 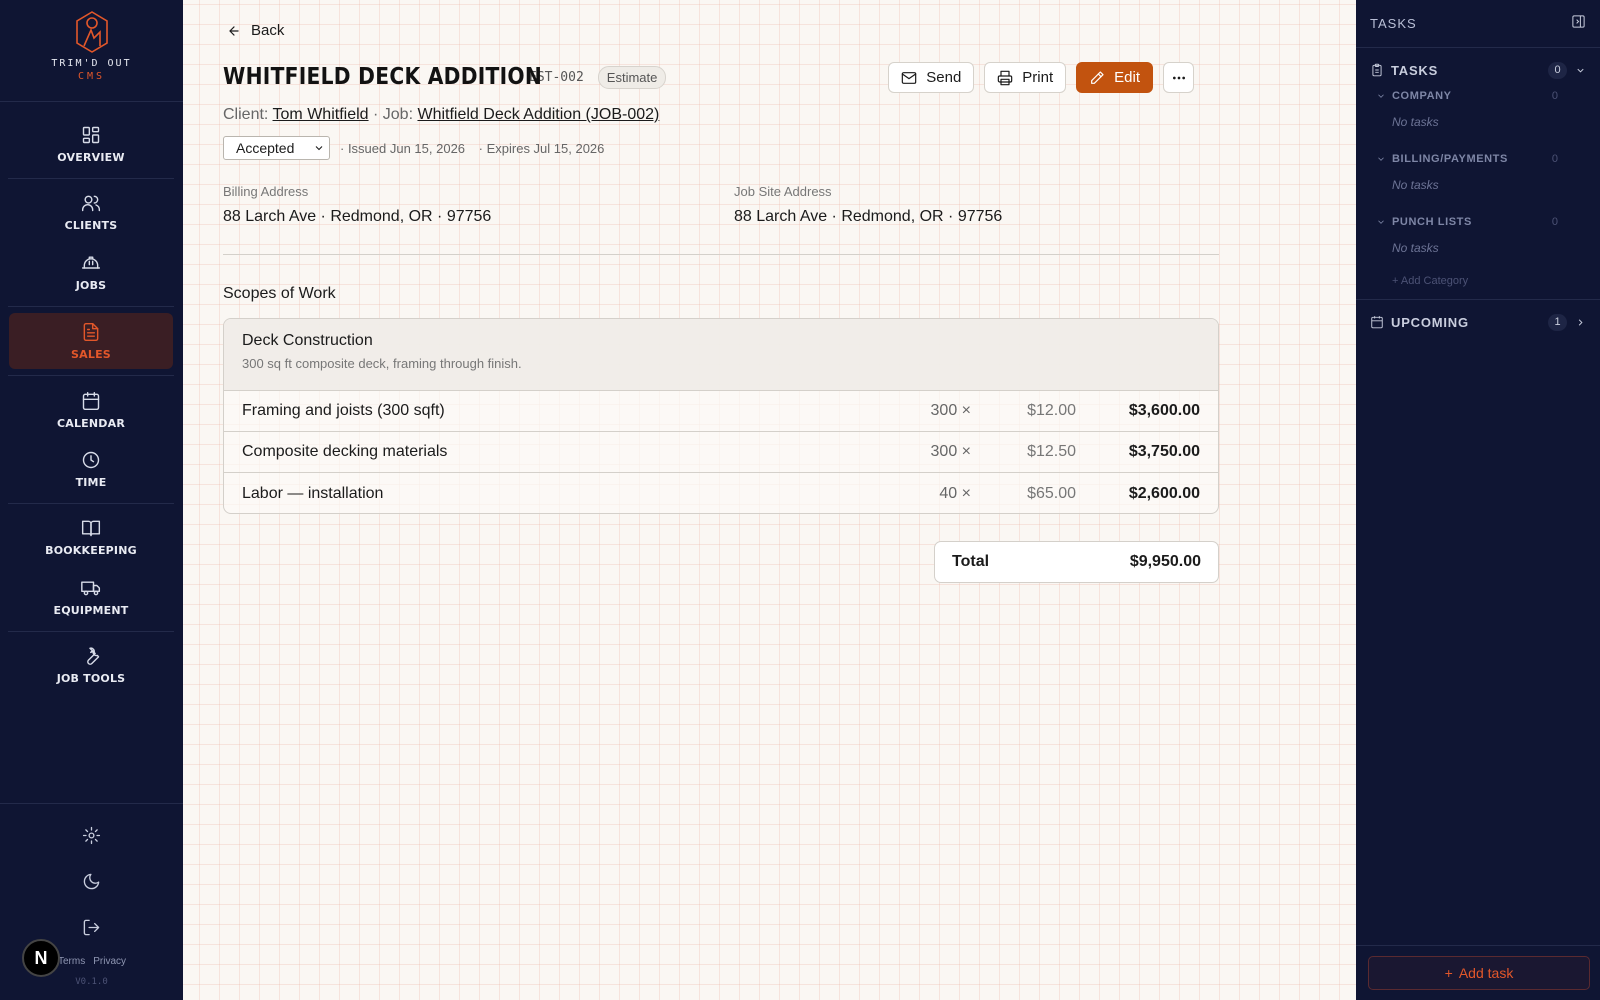 What do you see at coordinates (1478, 322) in the screenshot?
I see `upcoming-section-toggle: UPCOMING 1` at bounding box center [1478, 322].